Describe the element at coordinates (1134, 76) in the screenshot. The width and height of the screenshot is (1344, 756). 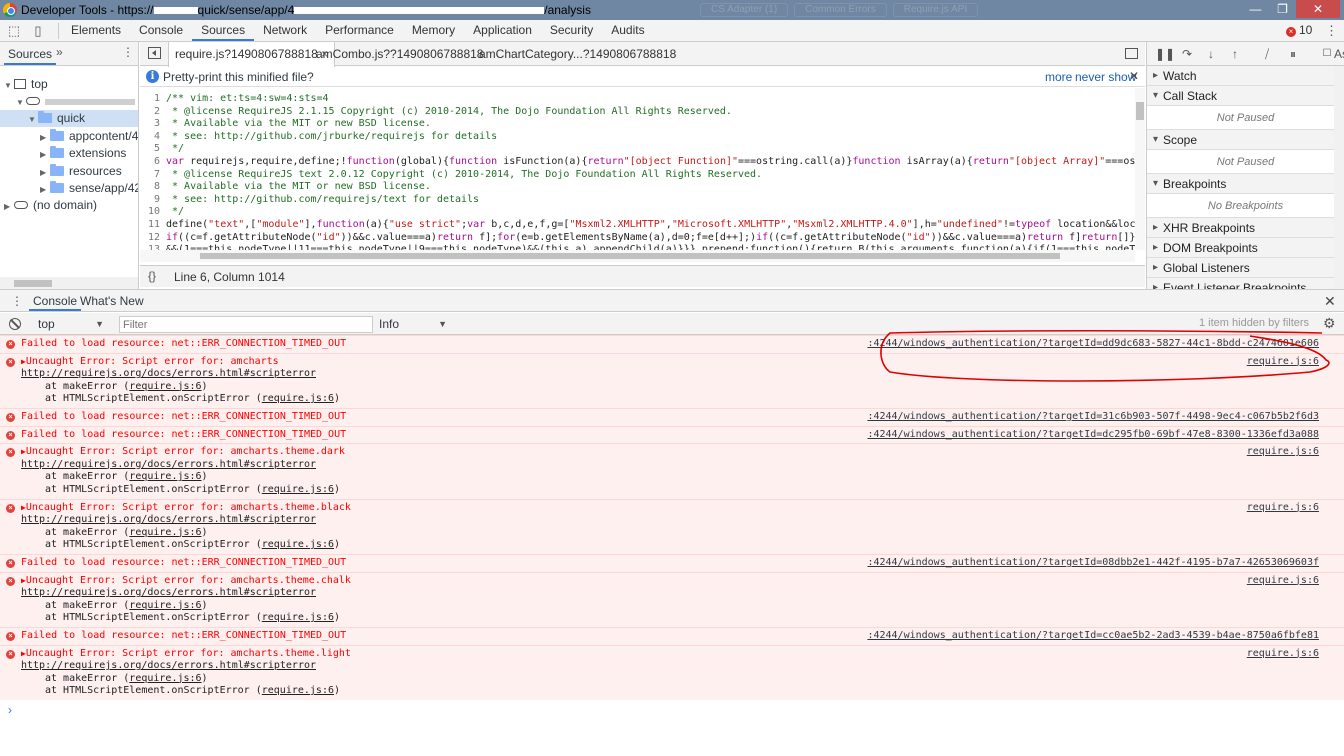
I see `infobar-close-icon: ✕` at that location.